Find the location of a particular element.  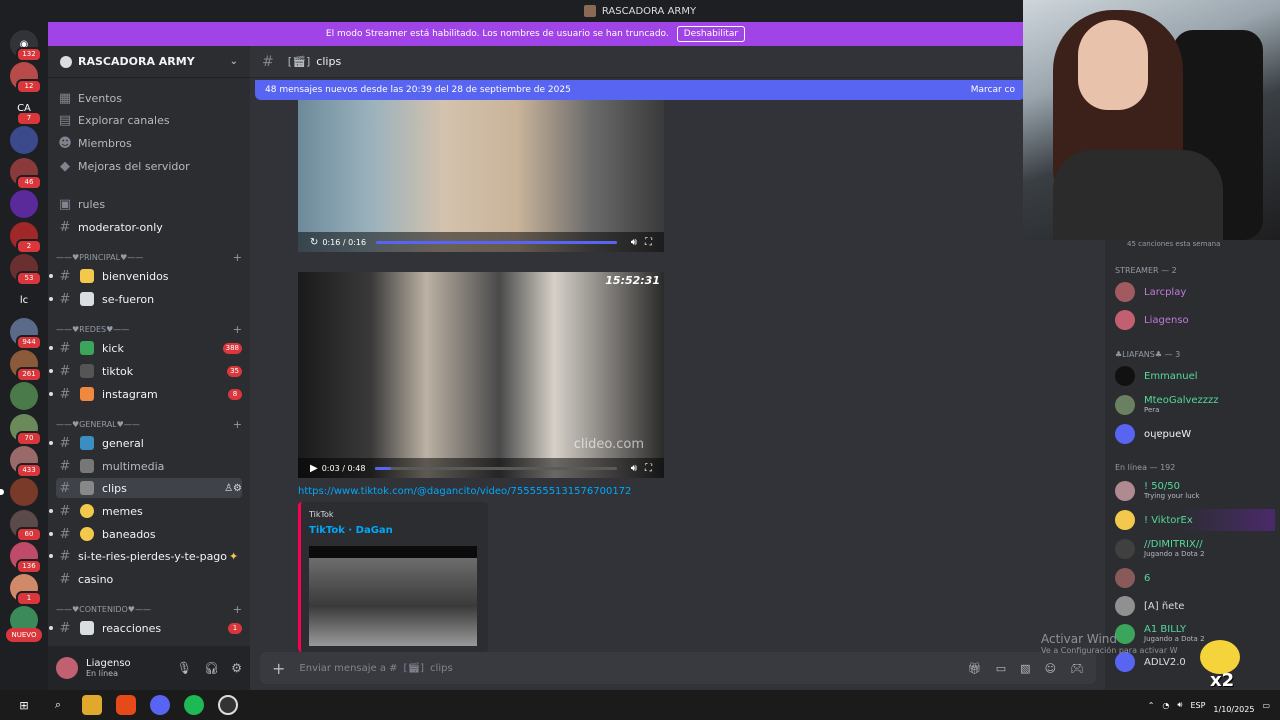

gear-icon: ⚙ is located at coordinates (236, 668).